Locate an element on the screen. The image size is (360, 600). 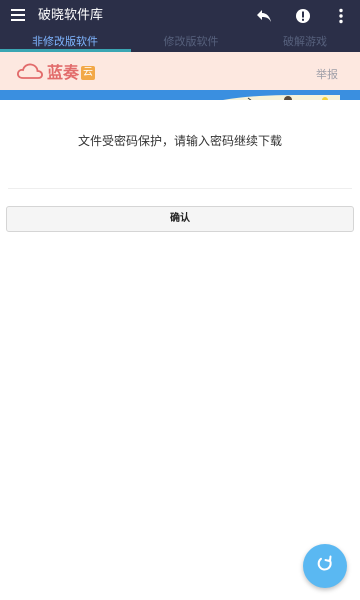
lanzou-logo: 蓝奏 云 is located at coordinates (56, 73).